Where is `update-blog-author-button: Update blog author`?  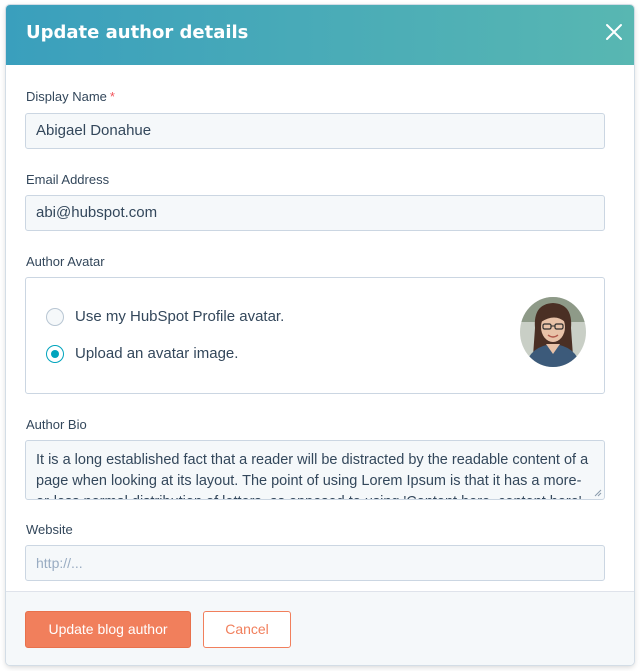 update-blog-author-button: Update blog author is located at coordinates (108, 629).